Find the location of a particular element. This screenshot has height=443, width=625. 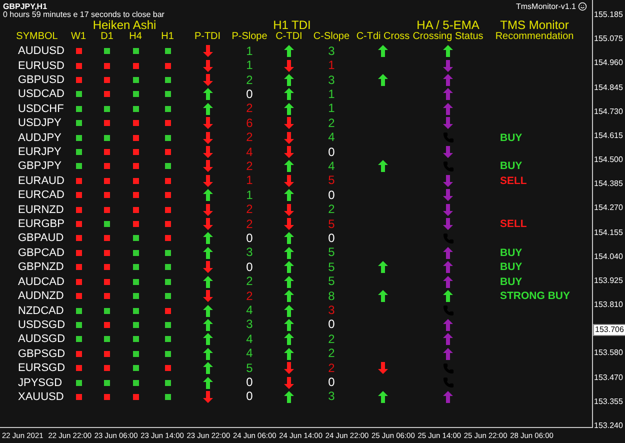

price-label: 155.075 is located at coordinates (608, 39).